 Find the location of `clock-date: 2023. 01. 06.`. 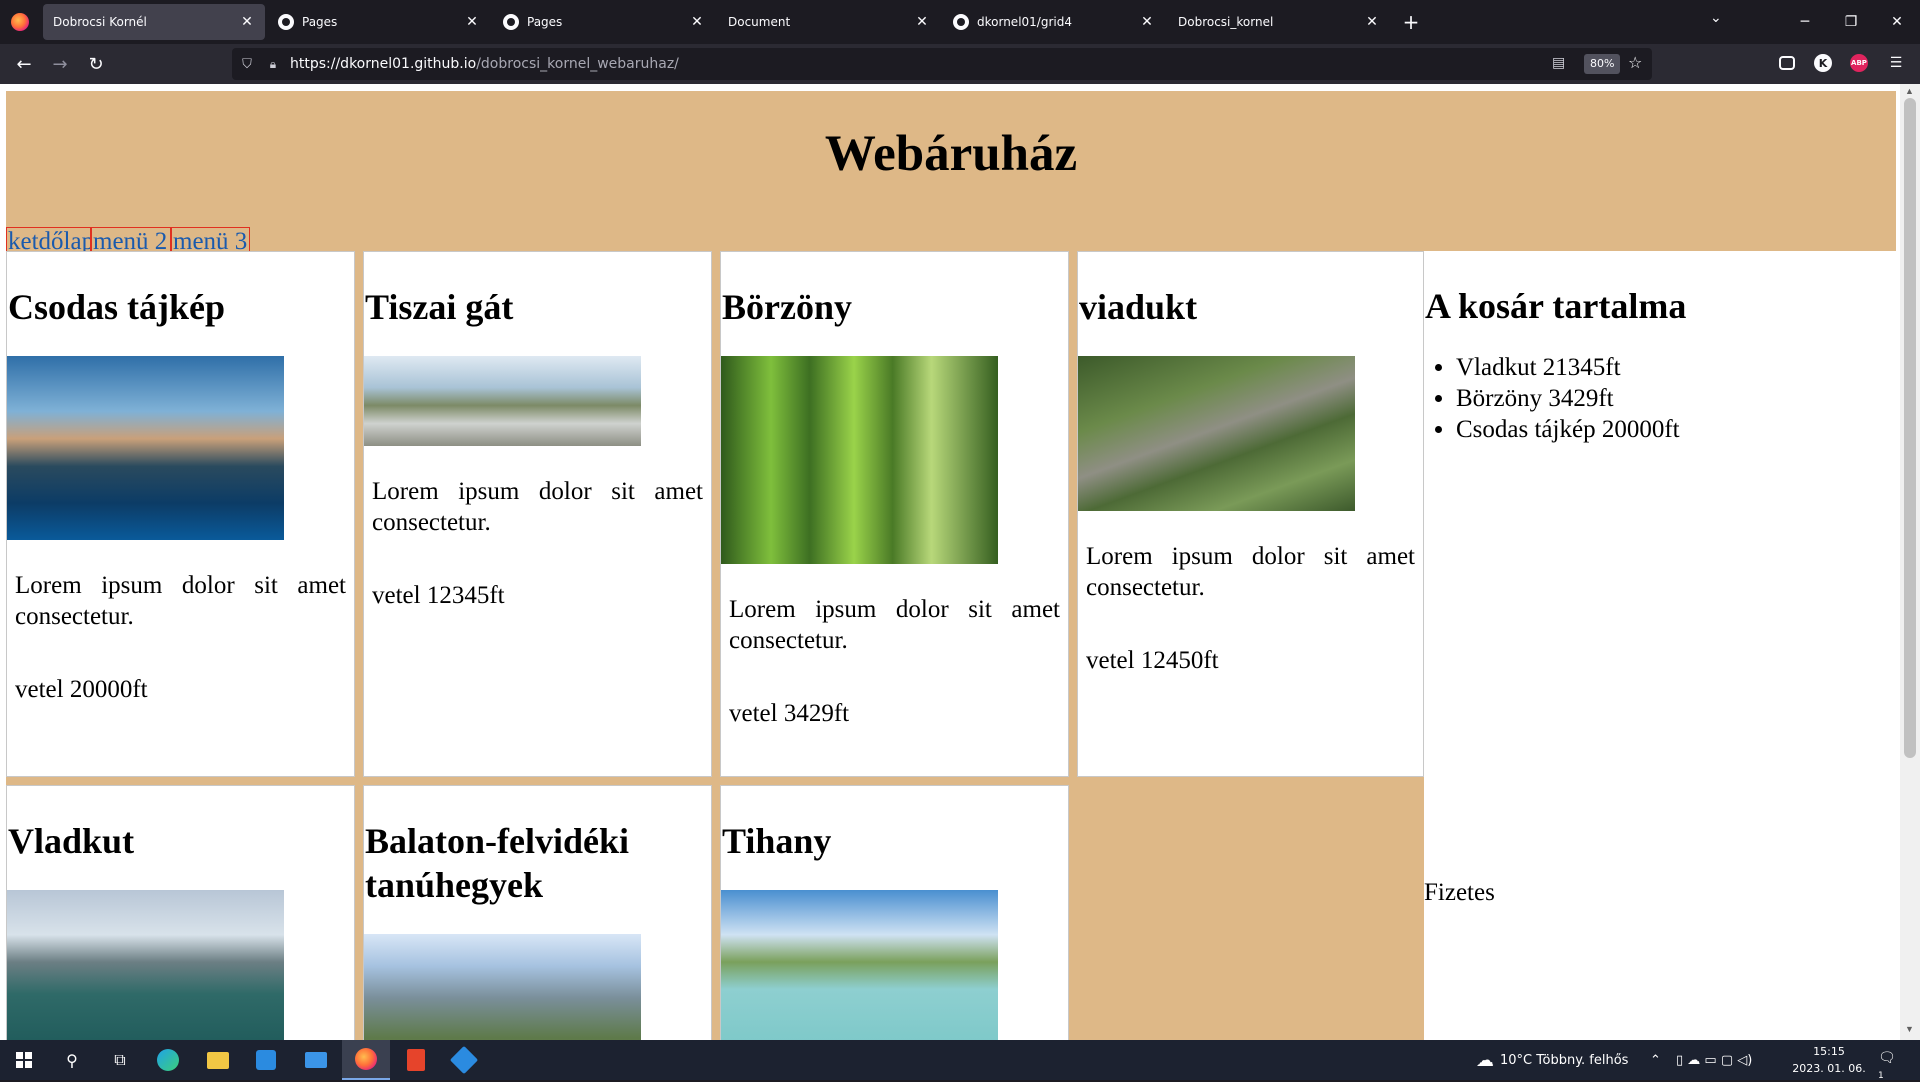

clock-date: 2023. 01. 06. is located at coordinates (1829, 1068).